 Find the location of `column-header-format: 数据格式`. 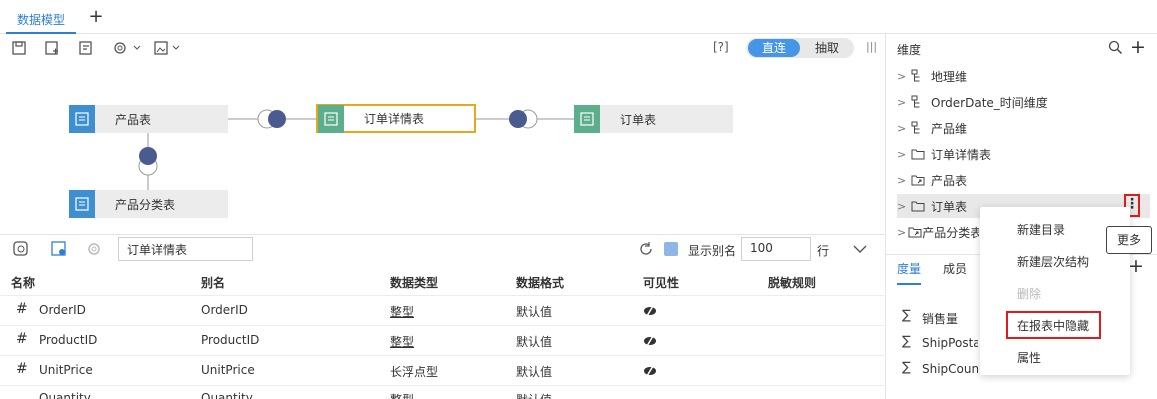

column-header-format: 数据格式 is located at coordinates (540, 282).